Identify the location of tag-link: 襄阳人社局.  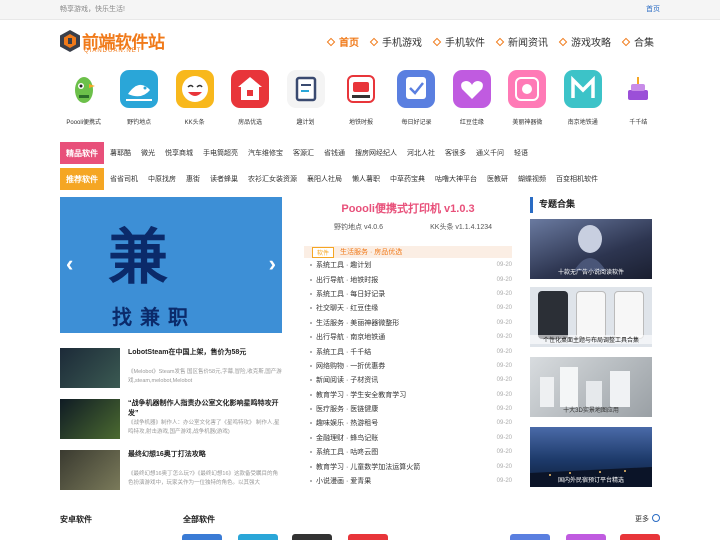
(324, 179).